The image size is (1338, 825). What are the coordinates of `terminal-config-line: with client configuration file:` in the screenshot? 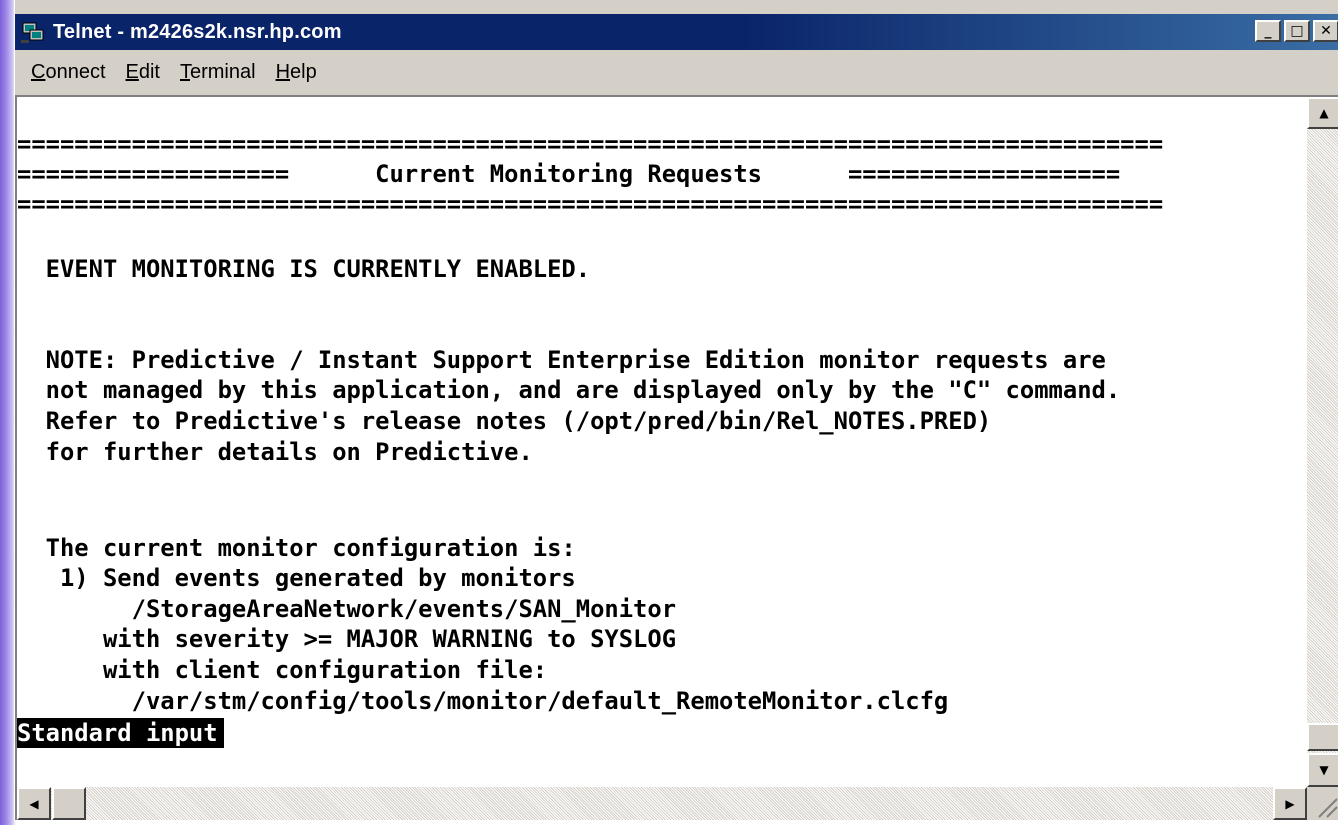 It's located at (282, 670).